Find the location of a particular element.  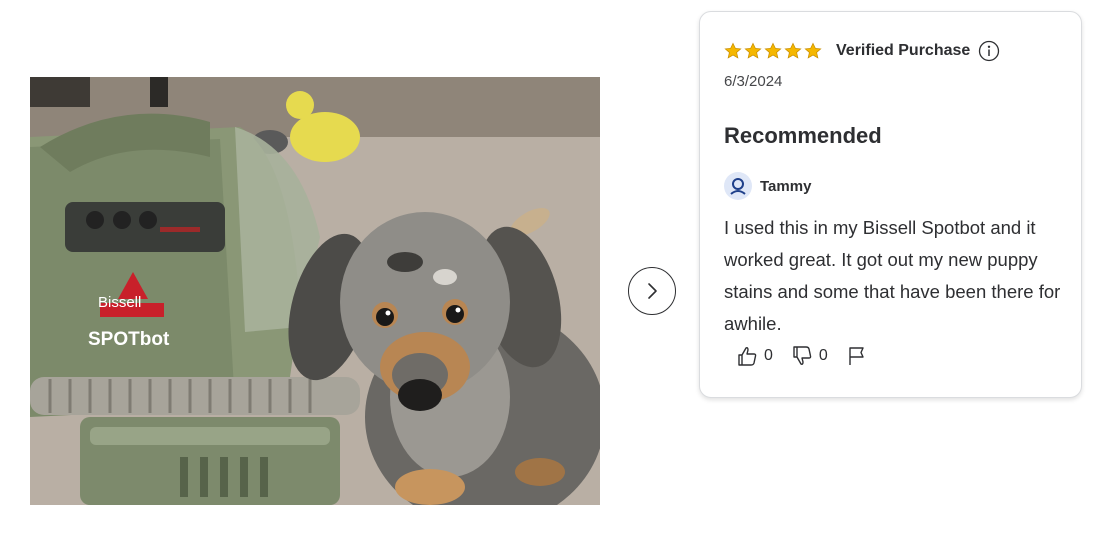

unhelpful-button: 0 is located at coordinates (809, 356).